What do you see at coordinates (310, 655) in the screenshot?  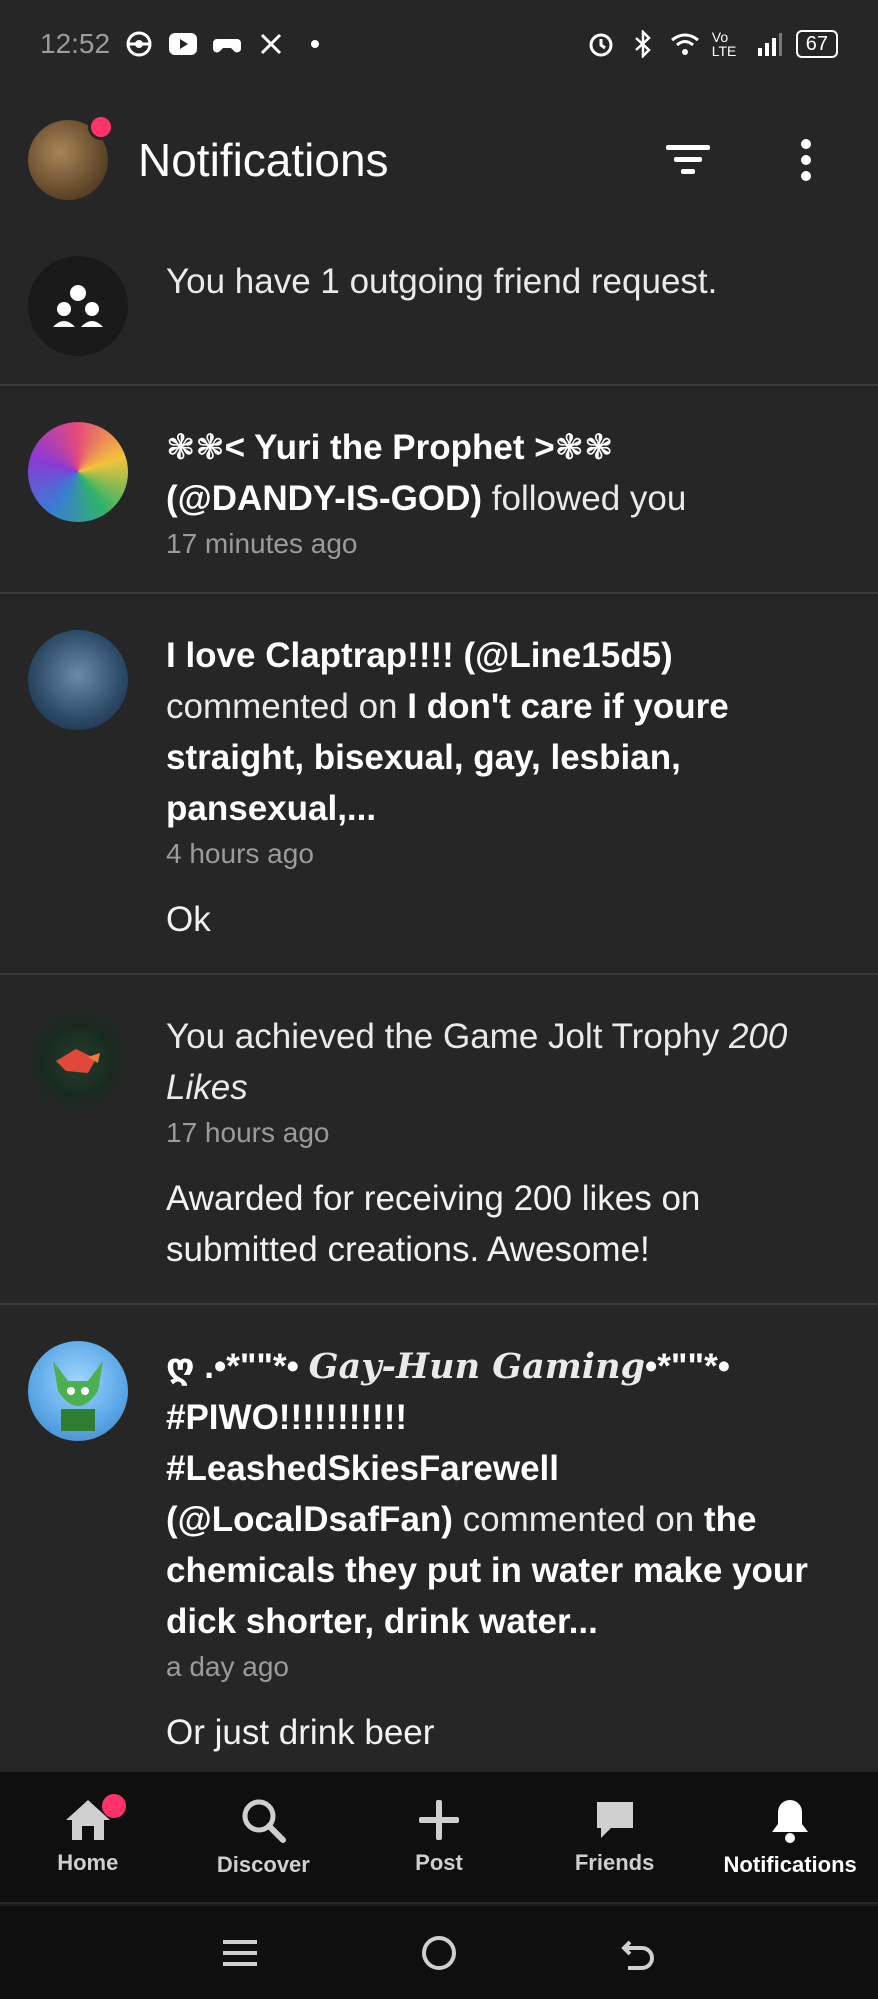 I see `user-name: I love Claptrap!!!!` at bounding box center [310, 655].